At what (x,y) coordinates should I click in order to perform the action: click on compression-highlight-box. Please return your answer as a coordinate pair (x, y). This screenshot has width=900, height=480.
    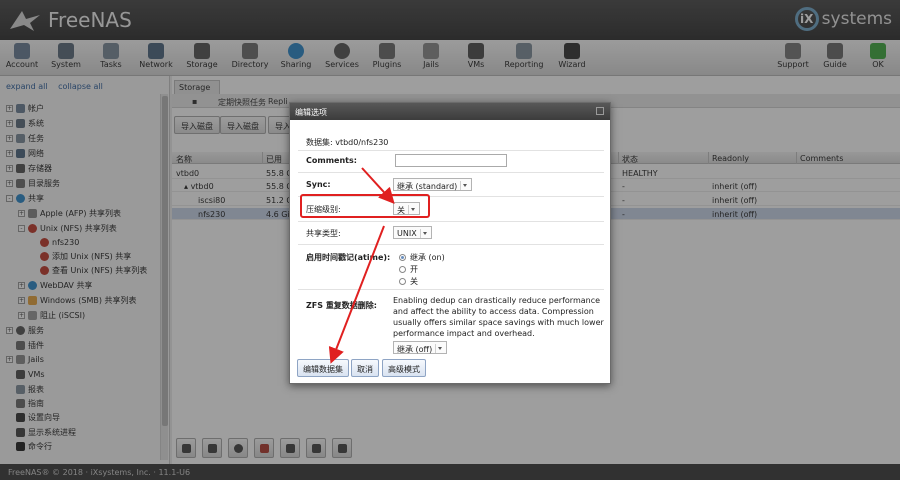
    Looking at the image, I should click on (365, 206).